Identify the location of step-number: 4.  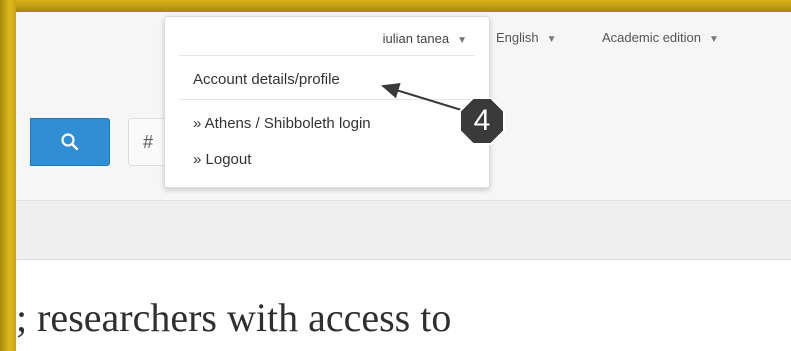
(482, 120).